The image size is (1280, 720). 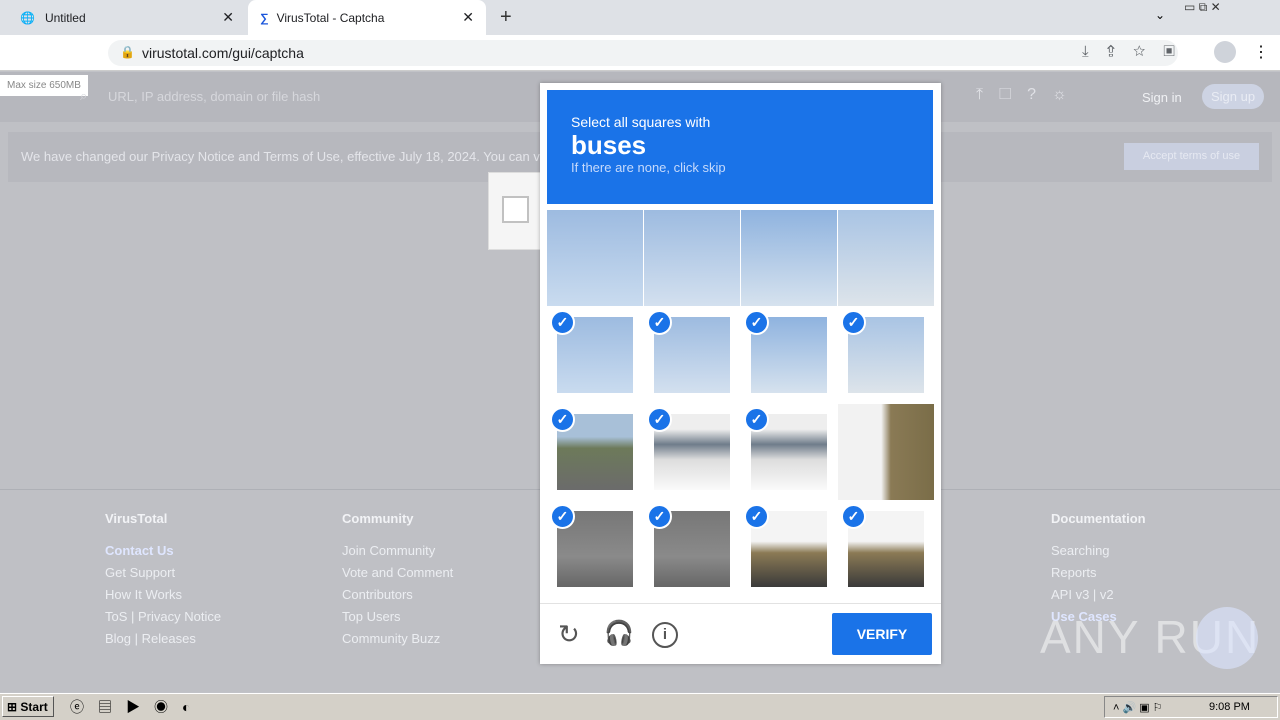 What do you see at coordinates (397, 550) in the screenshot?
I see `footer-link: Join Community` at bounding box center [397, 550].